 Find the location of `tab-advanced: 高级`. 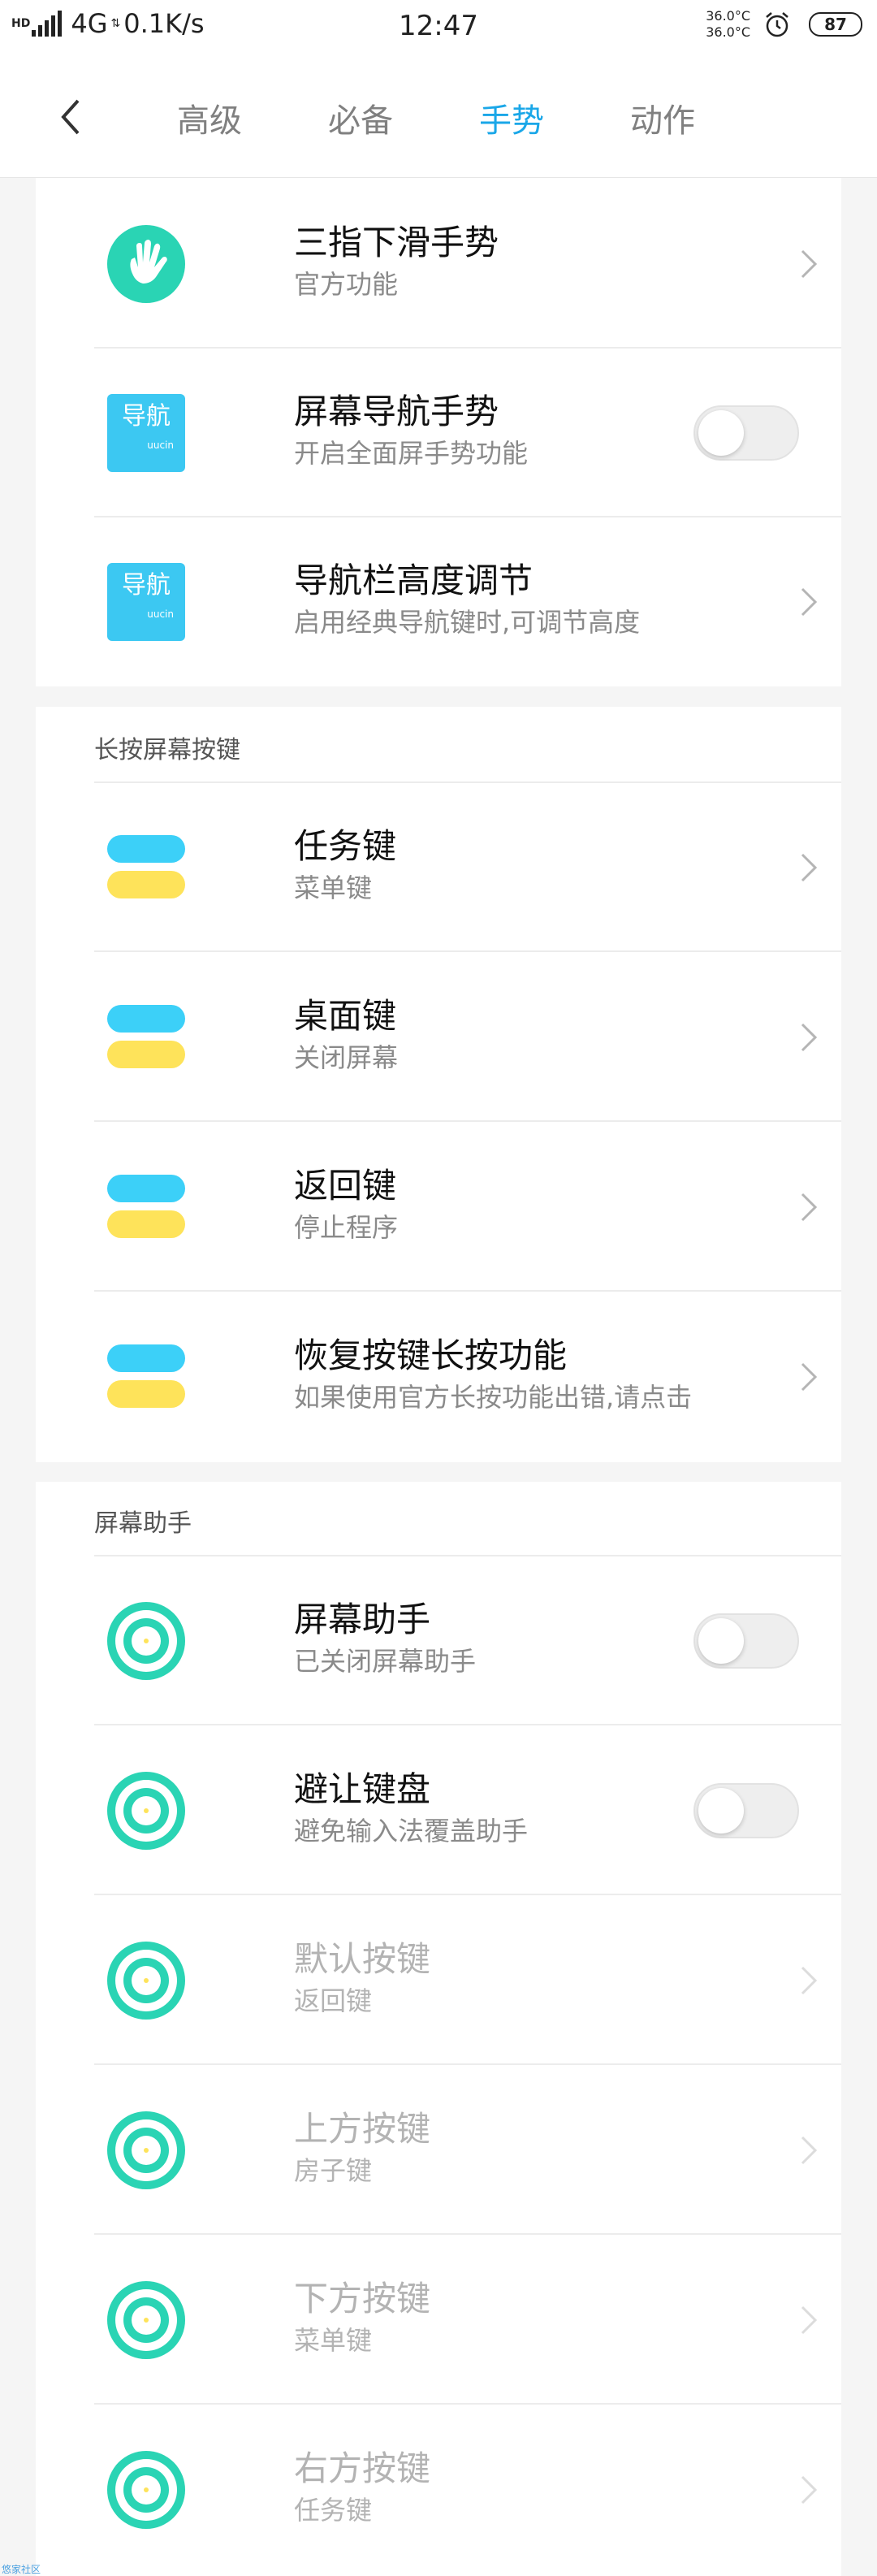

tab-advanced: 高级 is located at coordinates (209, 117).